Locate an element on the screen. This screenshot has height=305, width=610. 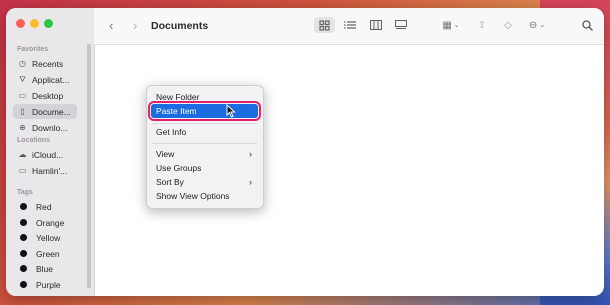
mouse-cursor-icon is located at coordinates (231, 111).